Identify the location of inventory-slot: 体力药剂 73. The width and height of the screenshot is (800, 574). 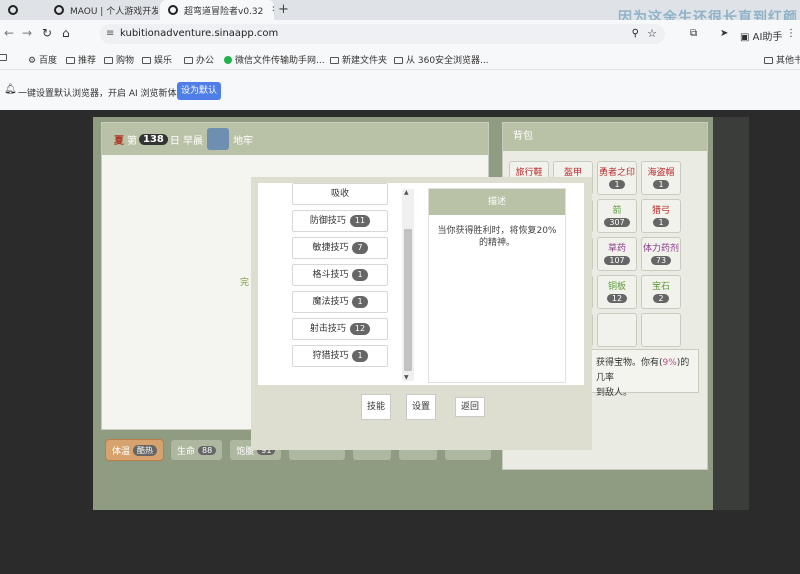
(661, 254).